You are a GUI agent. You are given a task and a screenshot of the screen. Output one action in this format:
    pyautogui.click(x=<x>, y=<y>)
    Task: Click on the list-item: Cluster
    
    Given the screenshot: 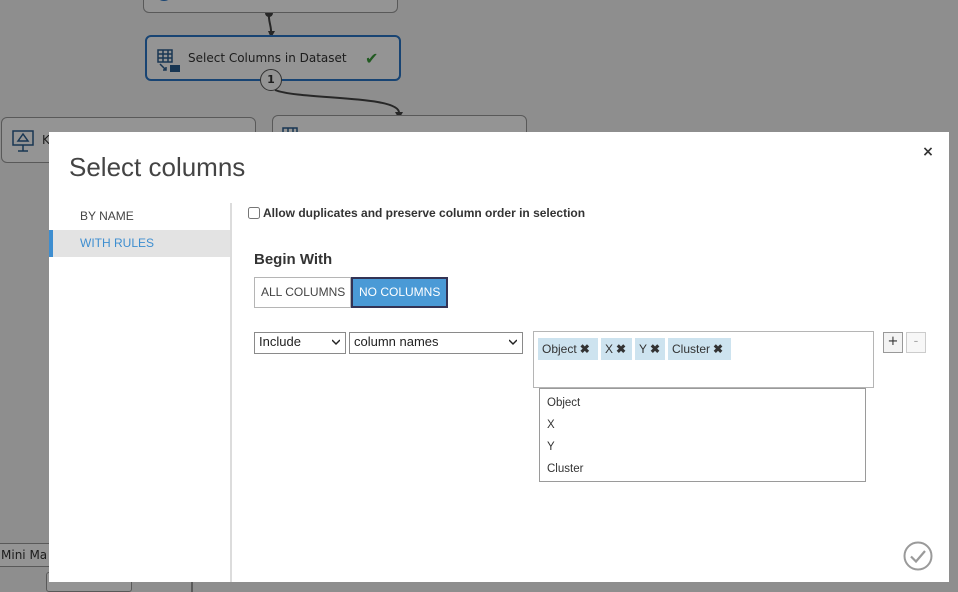 What is the action you would take?
    pyautogui.click(x=702, y=469)
    